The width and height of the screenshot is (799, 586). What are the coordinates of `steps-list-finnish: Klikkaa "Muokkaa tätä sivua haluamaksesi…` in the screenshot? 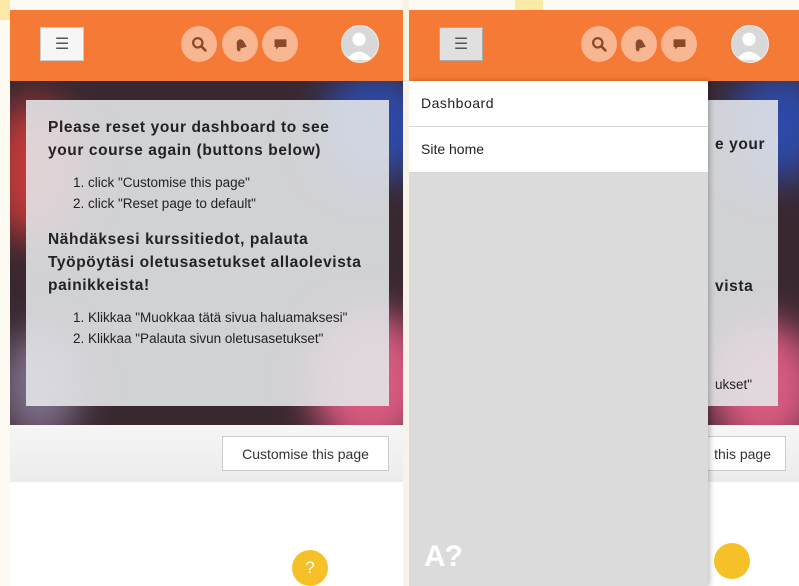 It's located at (207, 328).